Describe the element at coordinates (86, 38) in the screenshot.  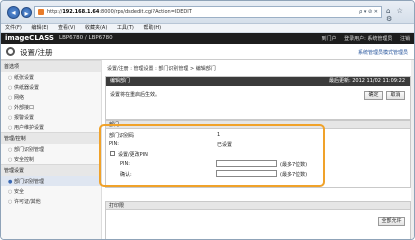
I see `printer-model: LBP6780 / LBP6780` at that location.